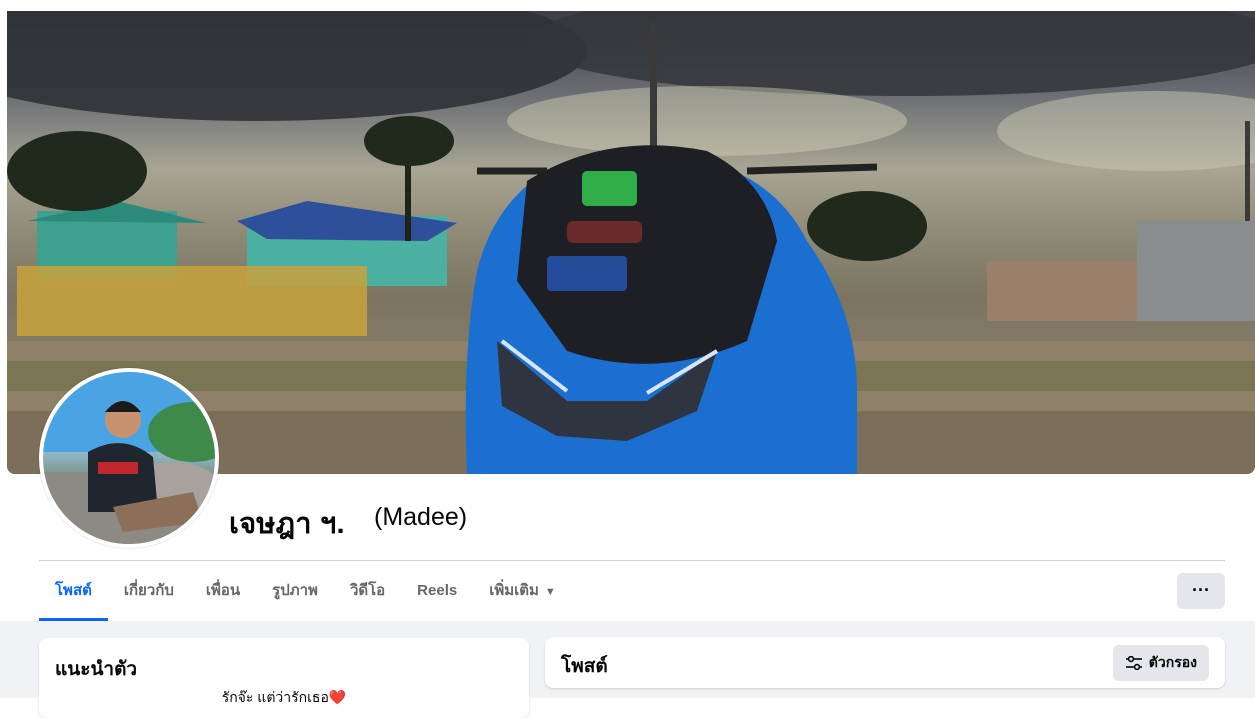 The width and height of the screenshot is (1255, 718). I want to click on tab-reels-label: Reels, so click(437, 590).